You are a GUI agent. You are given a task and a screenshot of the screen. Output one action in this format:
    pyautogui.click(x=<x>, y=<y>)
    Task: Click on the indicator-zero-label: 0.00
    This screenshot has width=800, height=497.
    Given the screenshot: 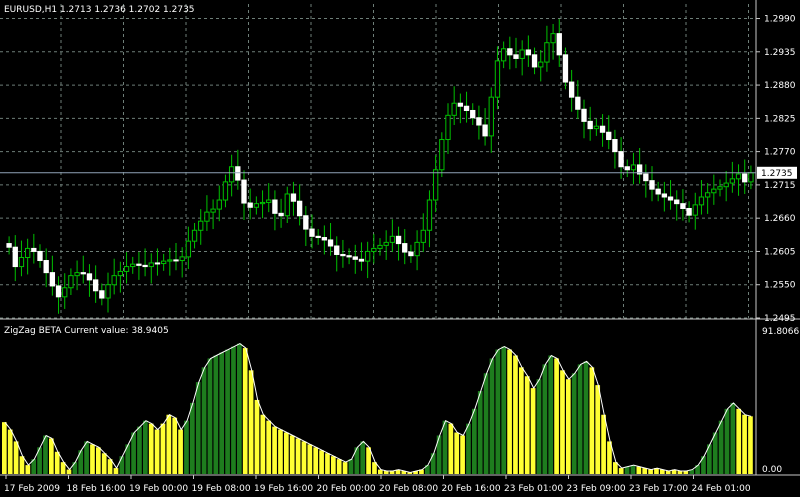 What is the action you would take?
    pyautogui.click(x=772, y=470)
    